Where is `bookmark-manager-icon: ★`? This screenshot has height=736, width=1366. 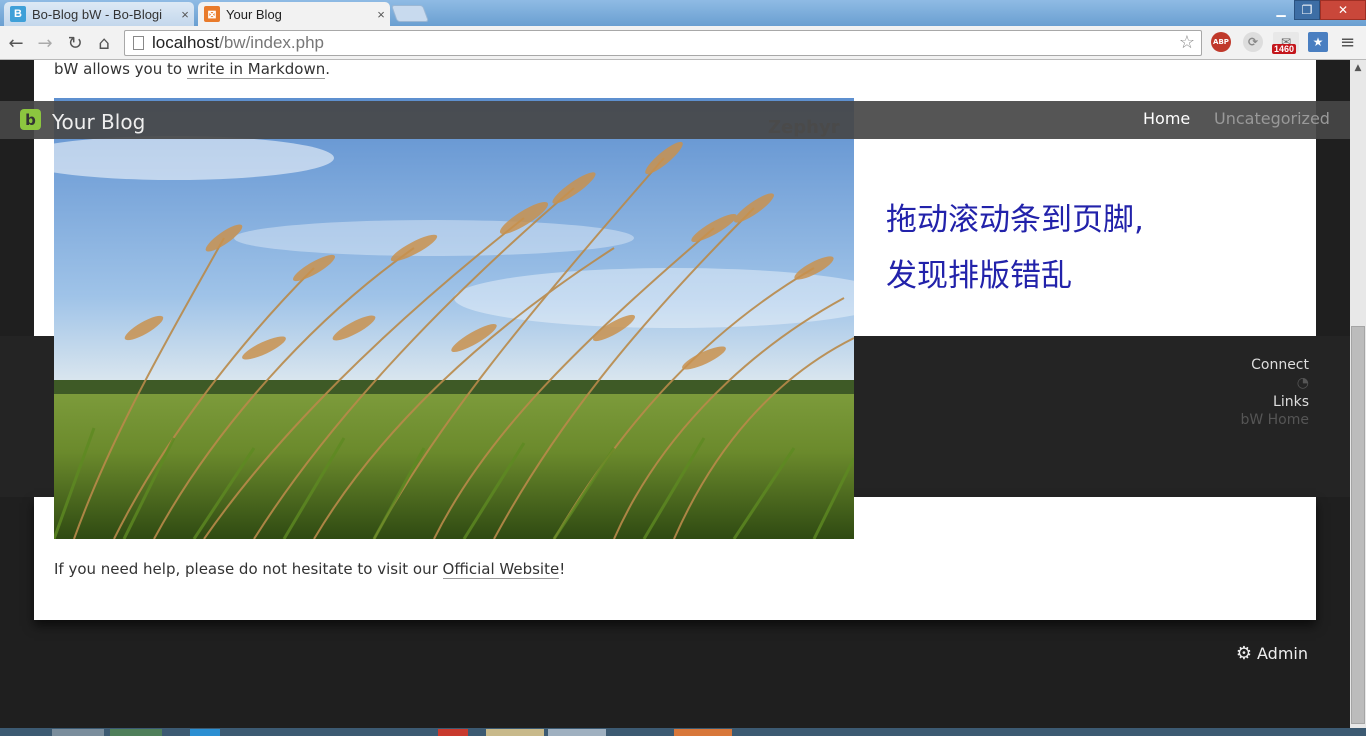
bookmark-manager-icon: ★ is located at coordinates (1318, 42).